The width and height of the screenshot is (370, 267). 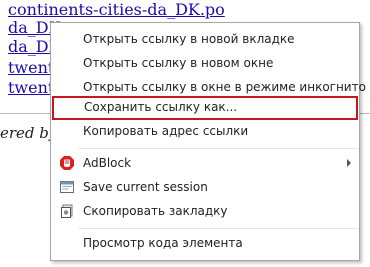 I want to click on menu-item-label: Просмотр кода элемента, so click(x=163, y=243).